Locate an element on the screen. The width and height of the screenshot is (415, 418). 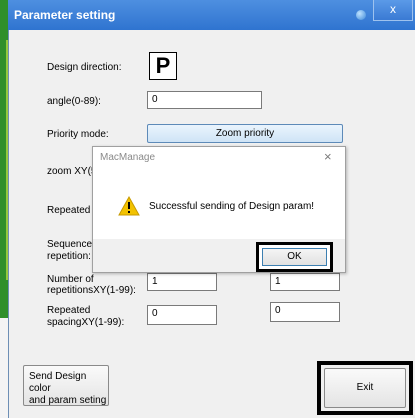
send-design-button: Send Design color and param seting is located at coordinates (66, 385).